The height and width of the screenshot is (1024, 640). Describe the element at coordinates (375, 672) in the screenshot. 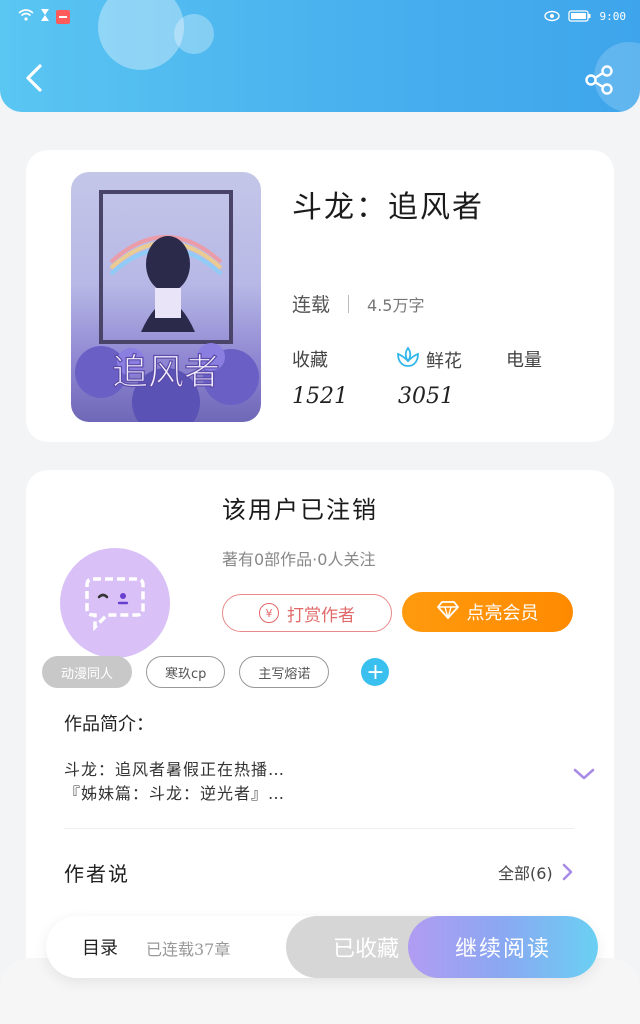

I see `add-tag-button: +` at that location.